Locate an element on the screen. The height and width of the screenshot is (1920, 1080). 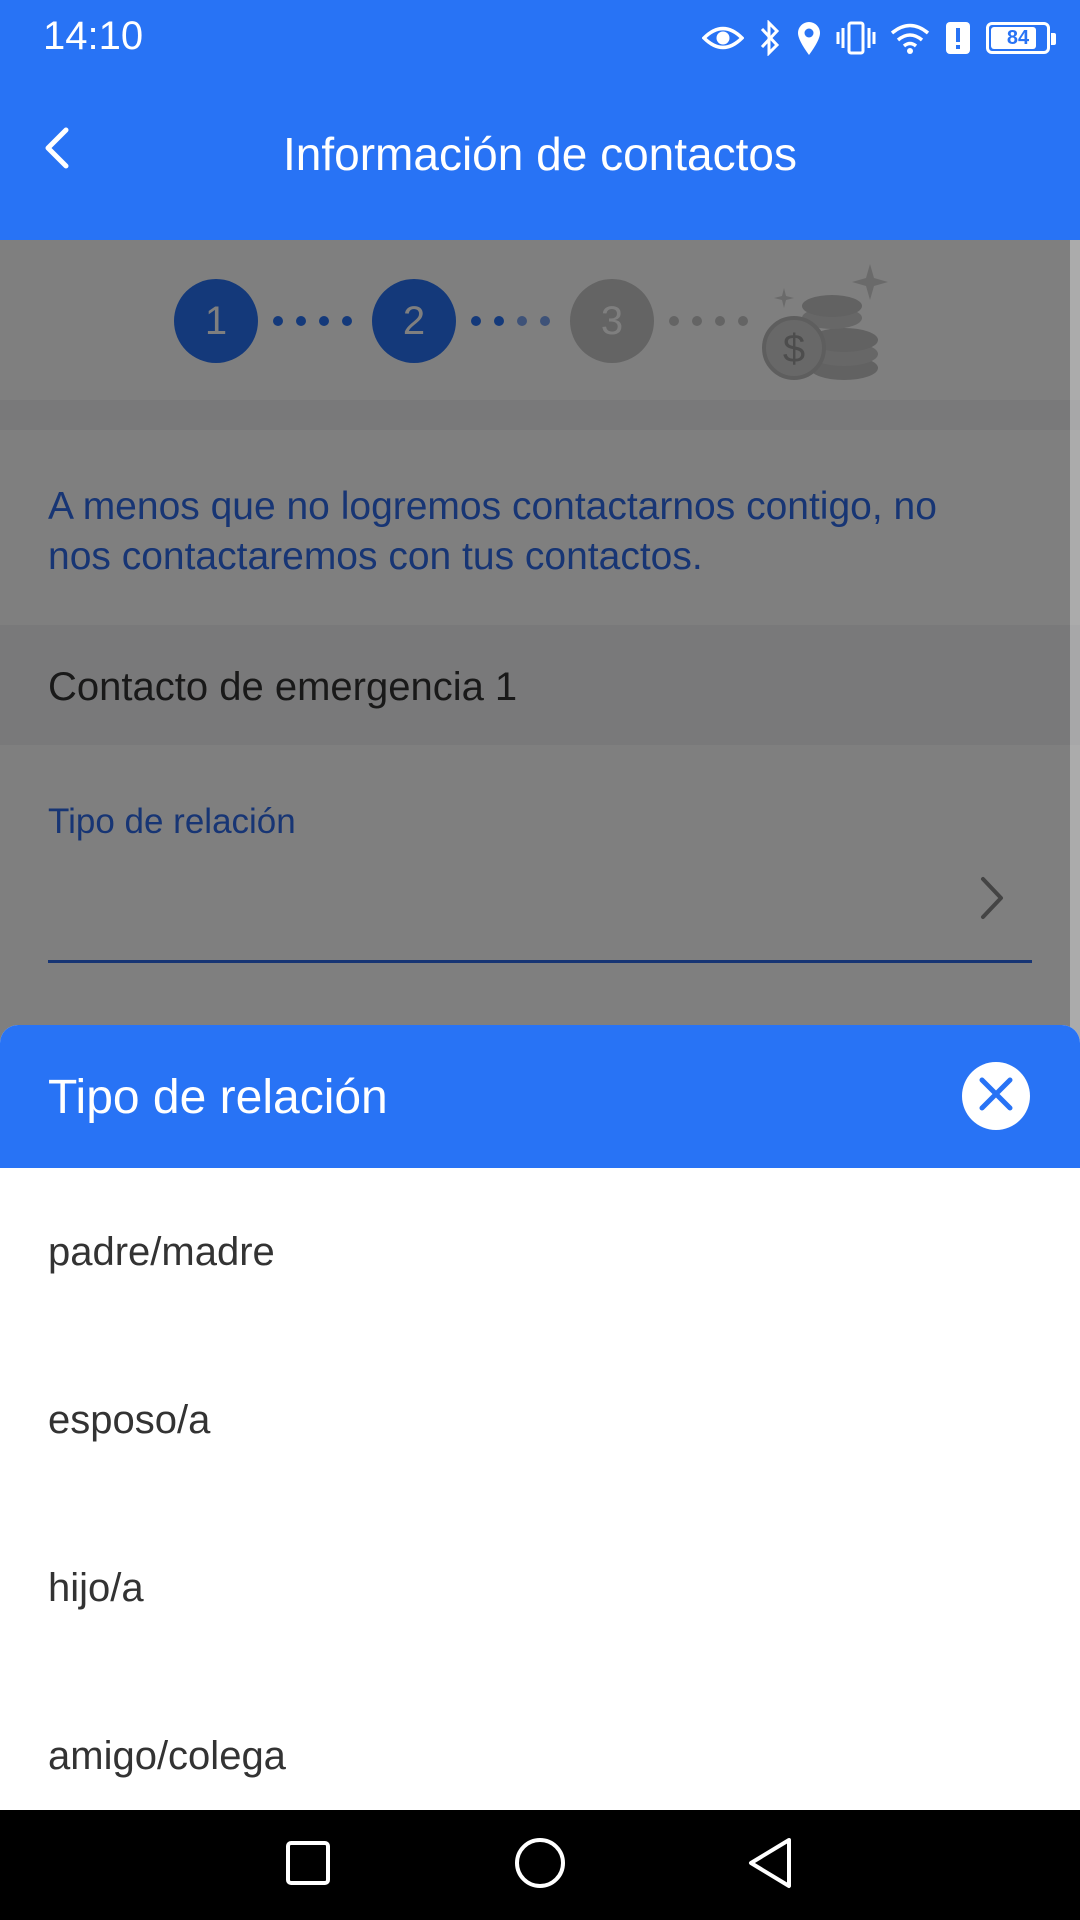
sheet-title: Tipo de relación is located at coordinates (218, 1097).